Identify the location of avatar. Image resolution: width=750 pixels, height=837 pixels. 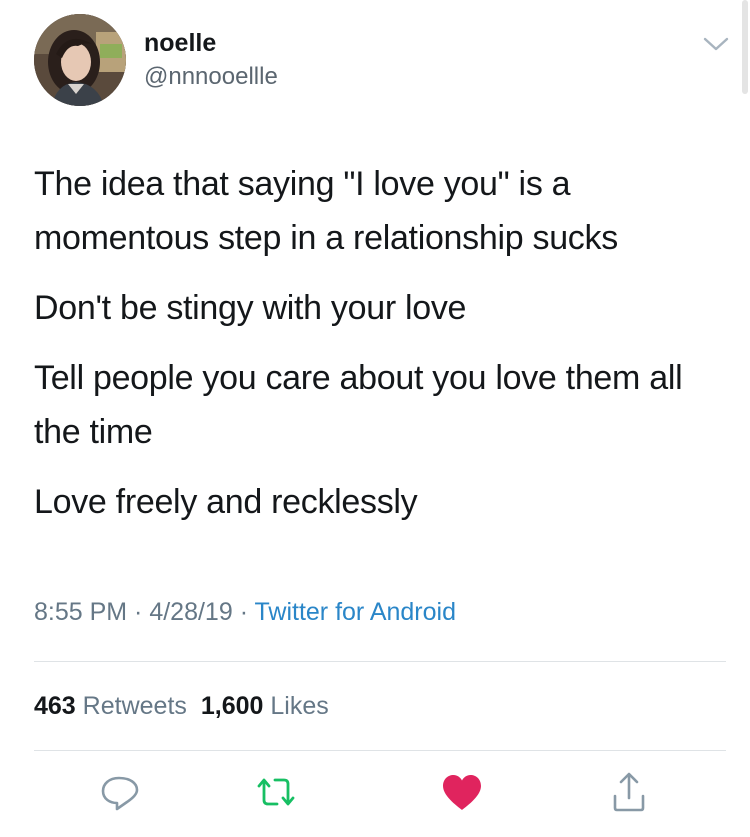
(80, 60).